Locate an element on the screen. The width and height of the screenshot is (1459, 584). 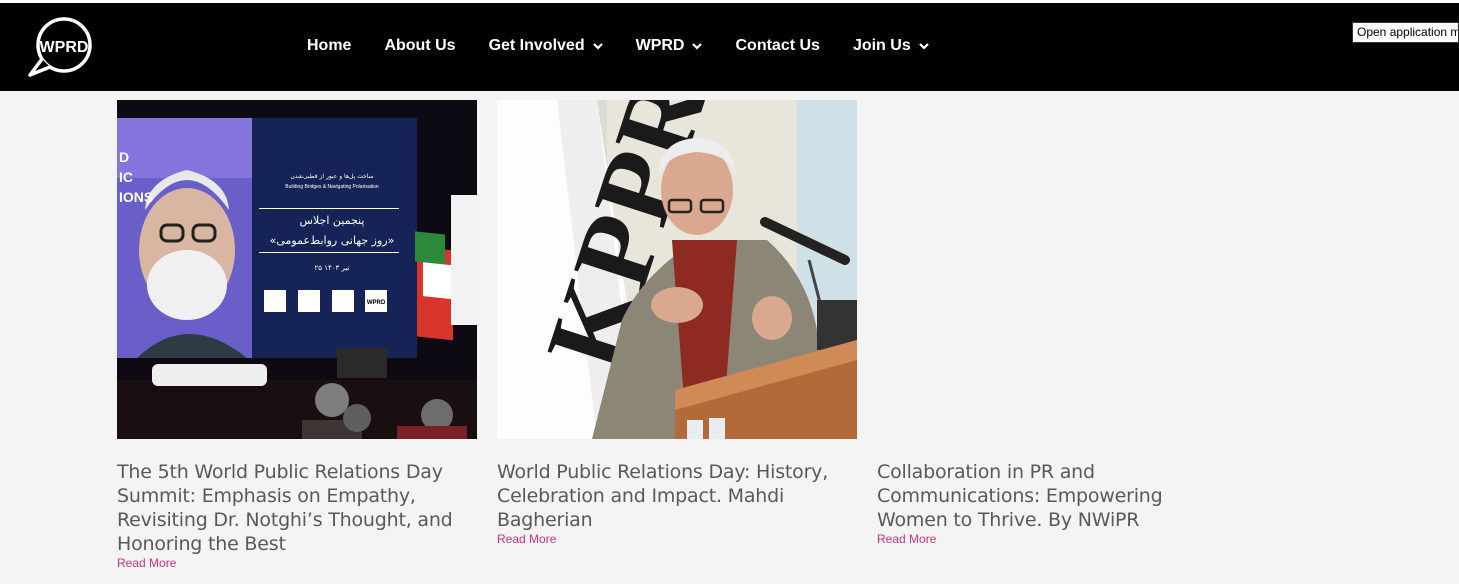
nav-get-involved-label: Get Involved is located at coordinates (536, 45).